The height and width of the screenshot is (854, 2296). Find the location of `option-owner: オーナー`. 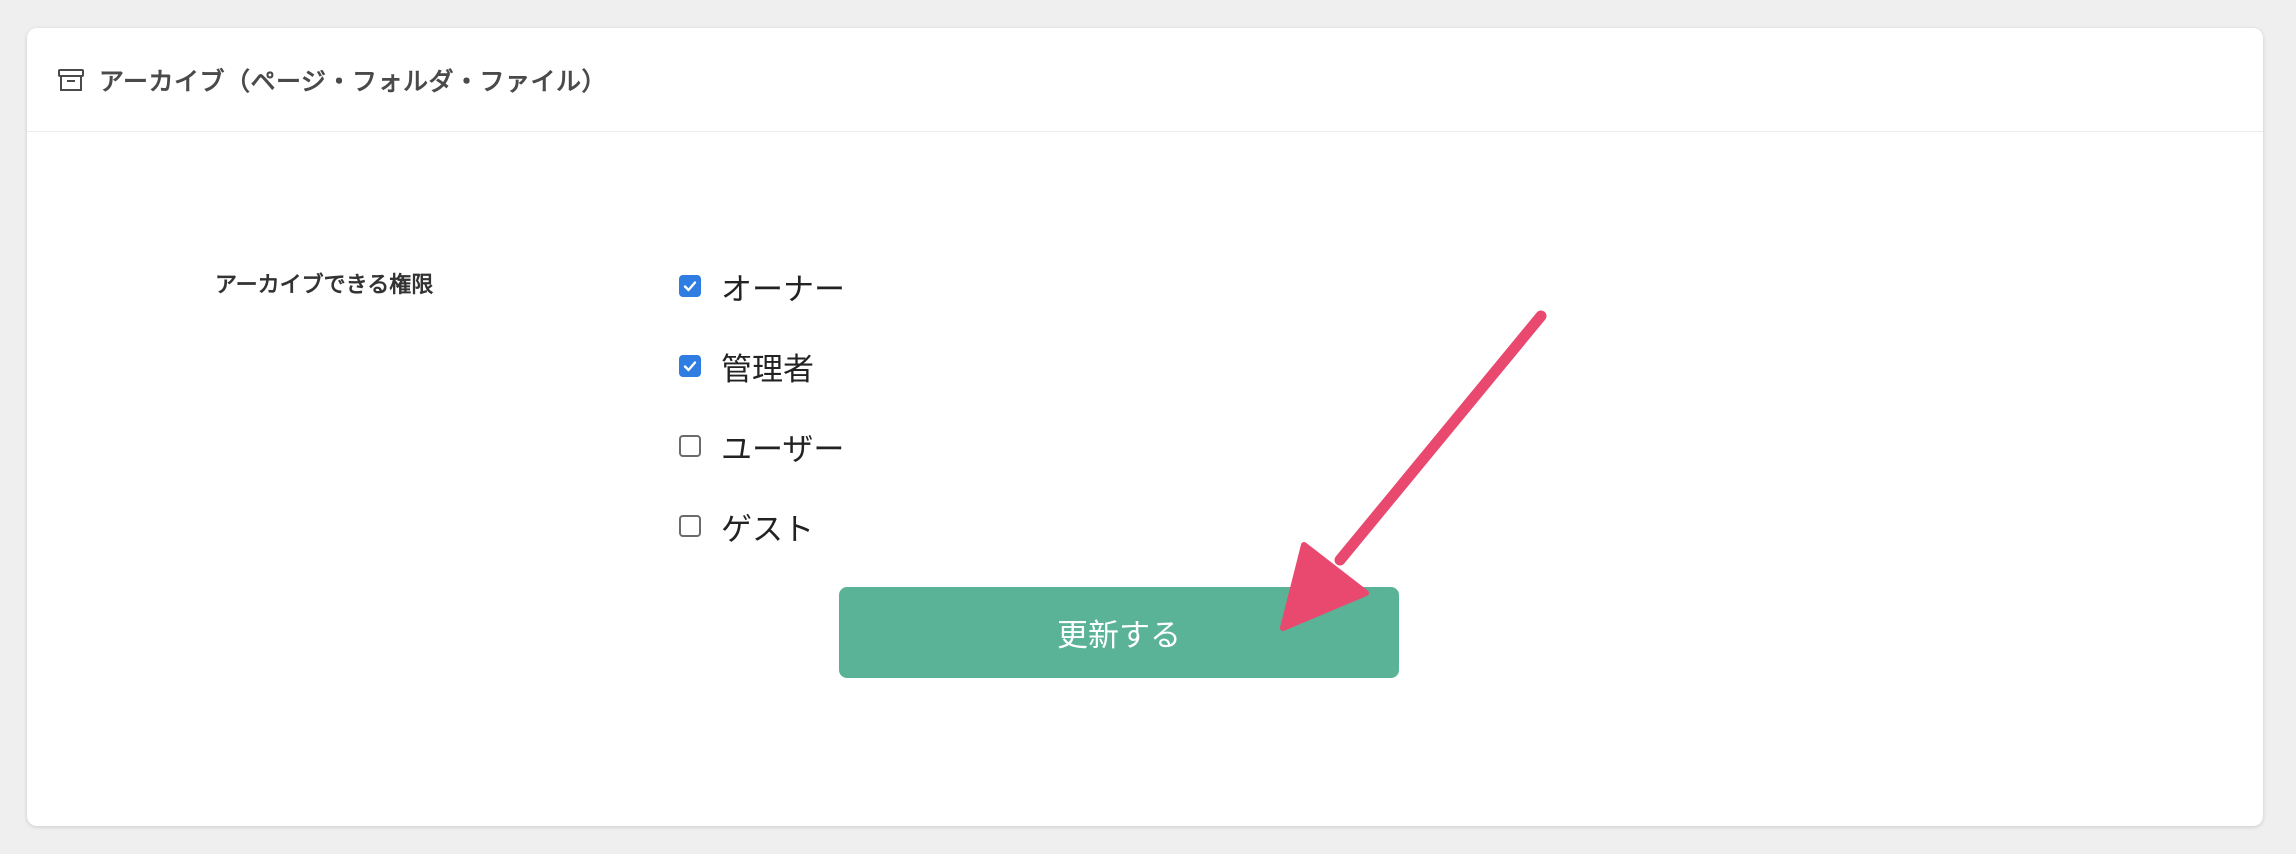

option-owner: オーナー is located at coordinates (762, 286).